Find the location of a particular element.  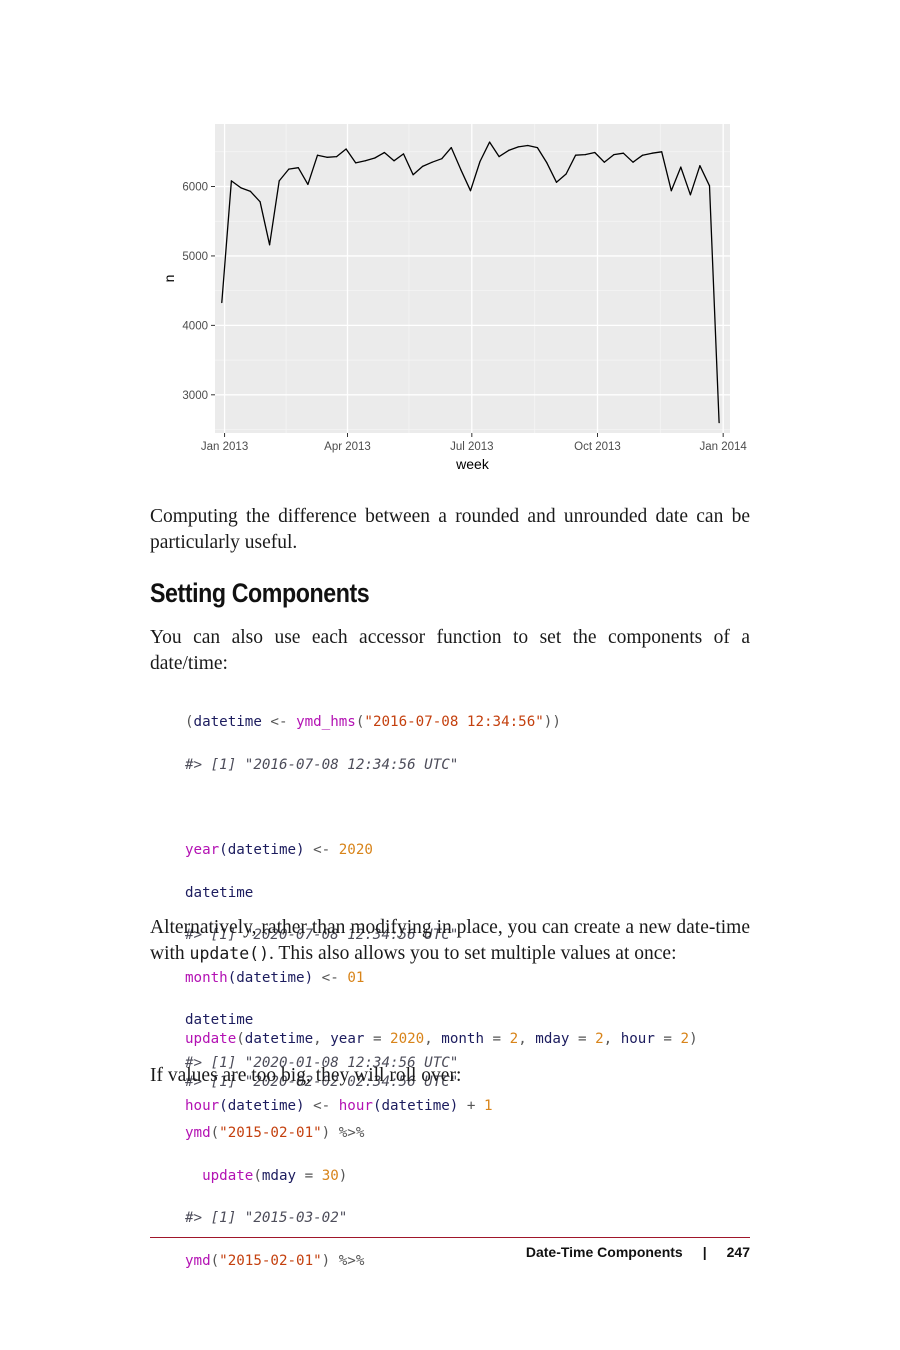

page-number: 247 is located at coordinates (738, 1252).